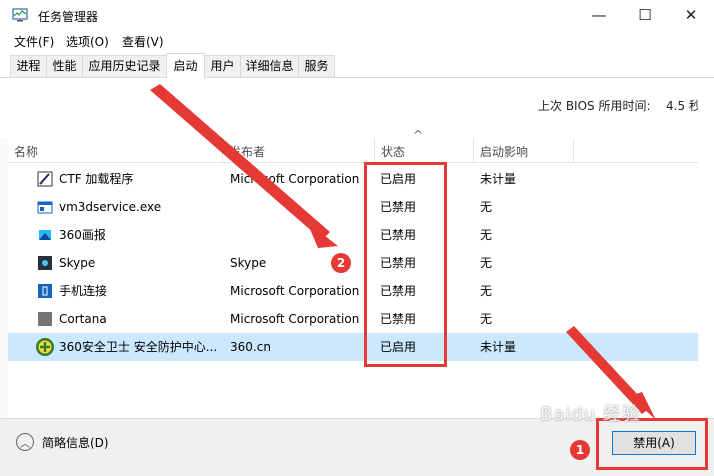 This screenshot has width=714, height=476. I want to click on column-header-status: 状态, so click(424, 150).